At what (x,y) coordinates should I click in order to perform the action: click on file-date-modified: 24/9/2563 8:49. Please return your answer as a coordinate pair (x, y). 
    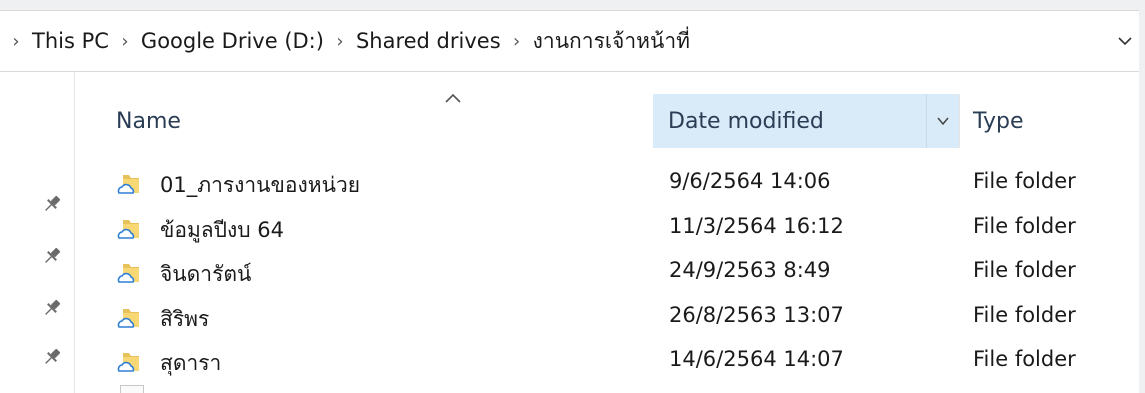
    Looking at the image, I should click on (750, 270).